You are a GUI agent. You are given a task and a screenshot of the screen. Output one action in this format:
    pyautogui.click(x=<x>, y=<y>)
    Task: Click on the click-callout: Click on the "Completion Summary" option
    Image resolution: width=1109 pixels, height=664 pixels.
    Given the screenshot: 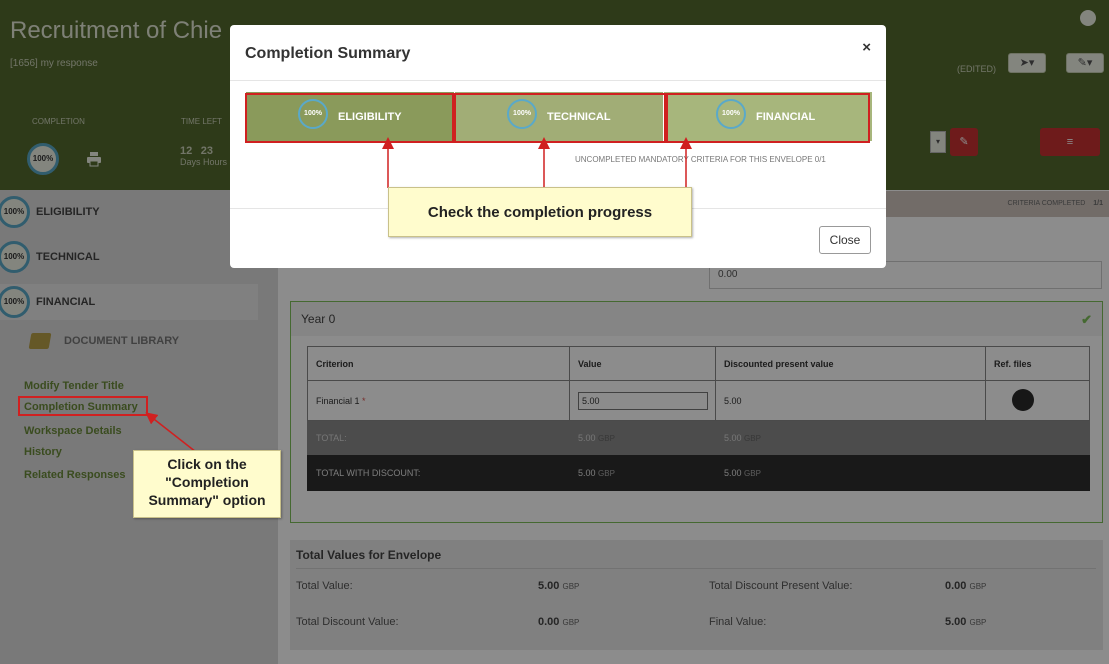 What is the action you would take?
    pyautogui.click(x=207, y=484)
    